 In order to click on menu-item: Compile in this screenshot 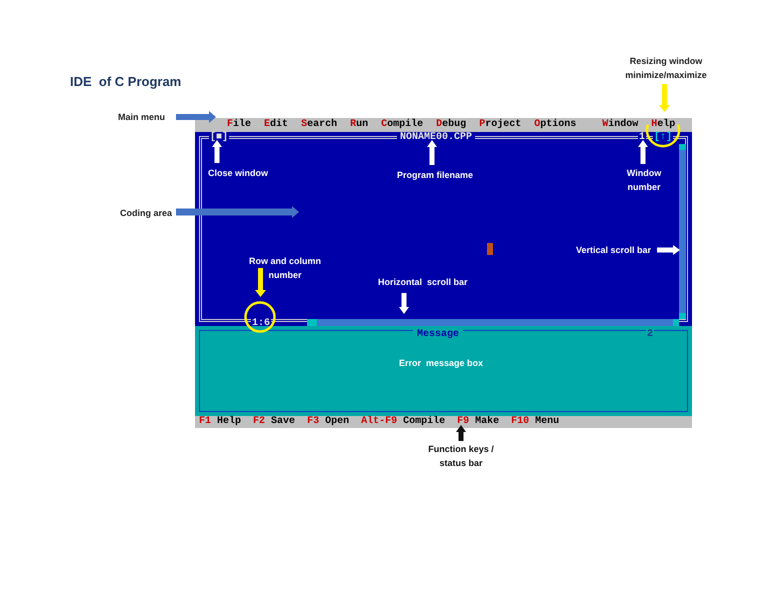, I will do `click(402, 125)`.